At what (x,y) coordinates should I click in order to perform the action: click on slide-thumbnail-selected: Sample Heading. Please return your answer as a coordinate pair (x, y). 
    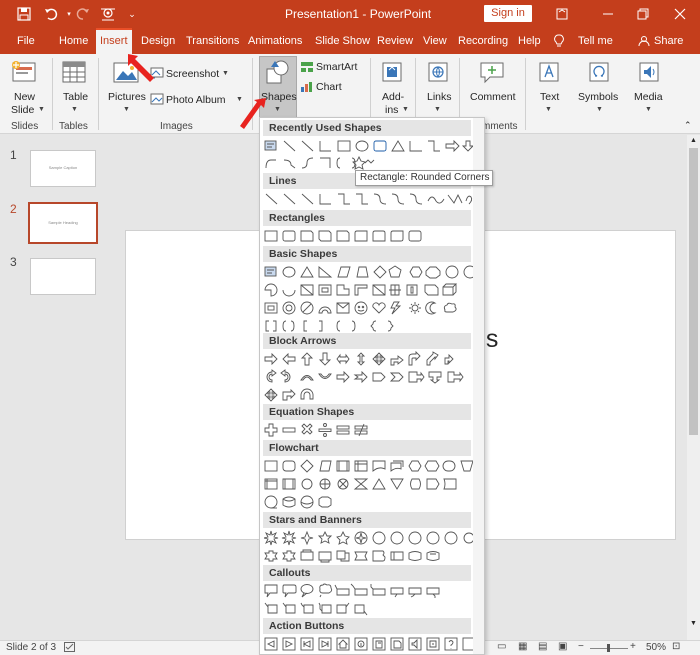
    Looking at the image, I should click on (63, 223).